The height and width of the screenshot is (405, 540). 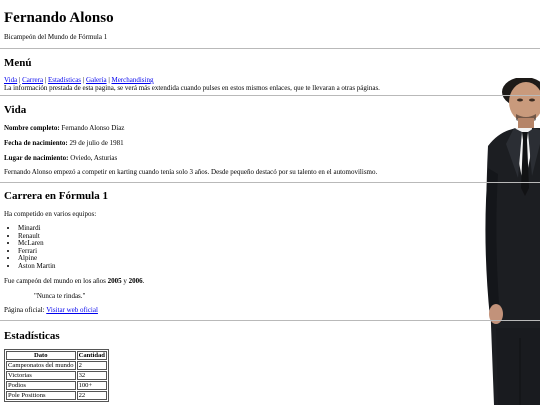 What do you see at coordinates (41, 365) in the screenshot?
I see `table-cell: Campeonatos del mundo` at bounding box center [41, 365].